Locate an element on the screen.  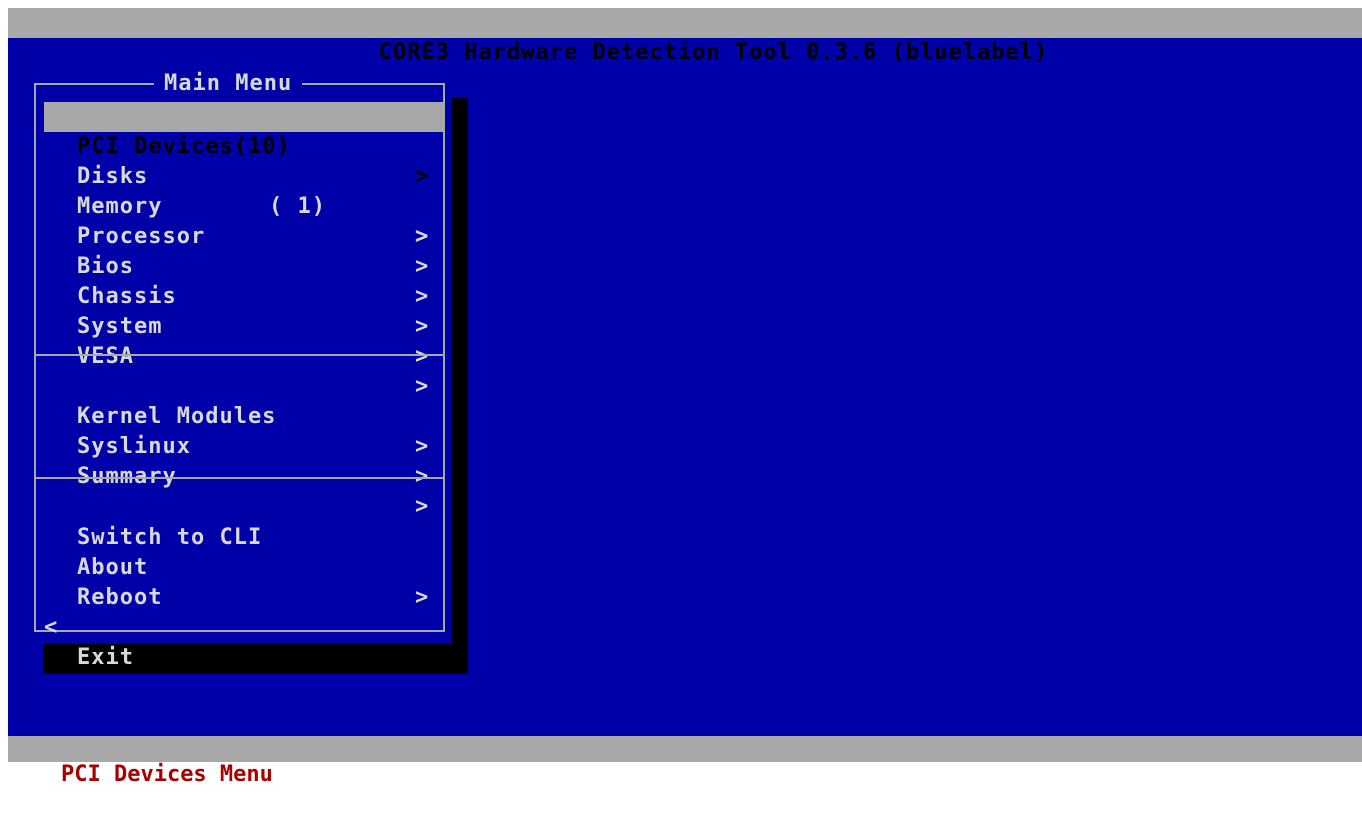
menu-item-bios: Bios > is located at coordinates (243, 265).